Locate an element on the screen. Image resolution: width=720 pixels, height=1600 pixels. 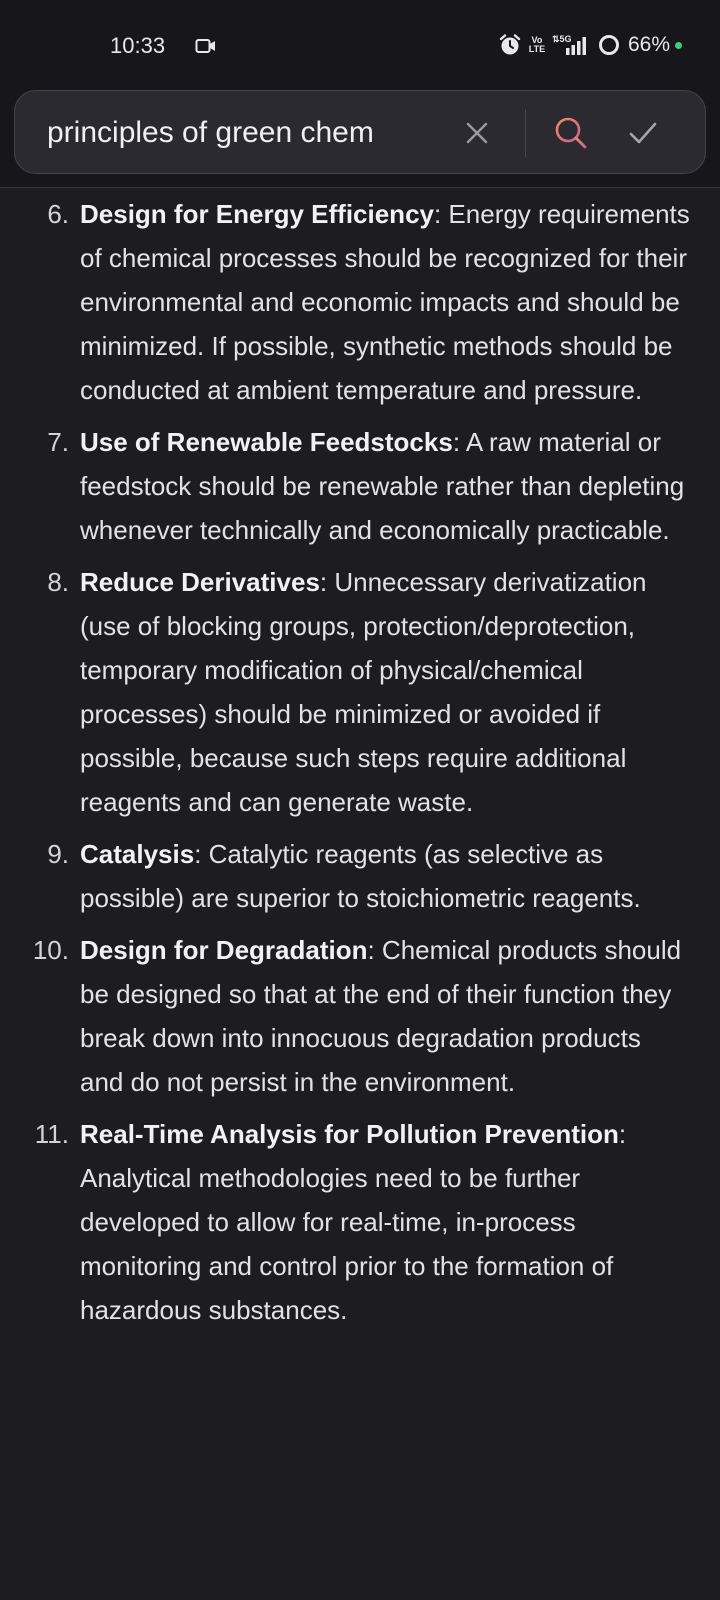
network-label: ⇅5G is located at coordinates (562, 39).